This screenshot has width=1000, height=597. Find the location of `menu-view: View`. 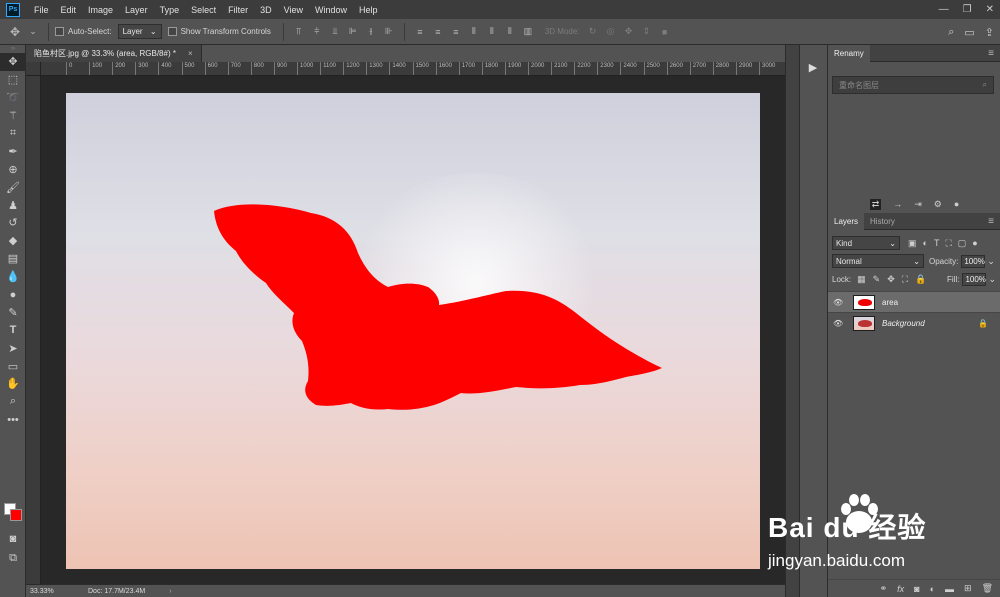

menu-view: View is located at coordinates (293, 9).